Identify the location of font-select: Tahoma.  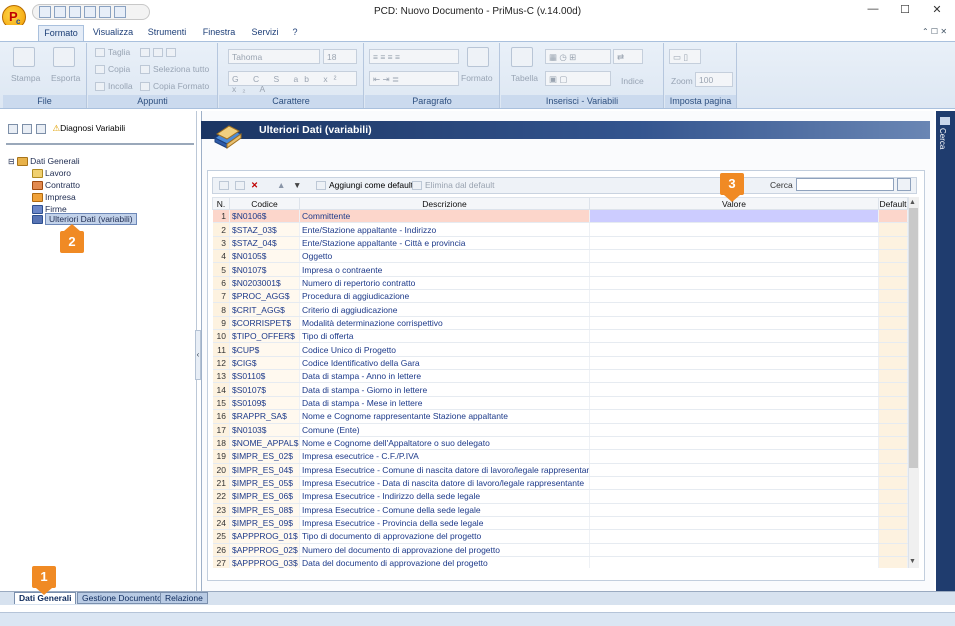
(274, 56).